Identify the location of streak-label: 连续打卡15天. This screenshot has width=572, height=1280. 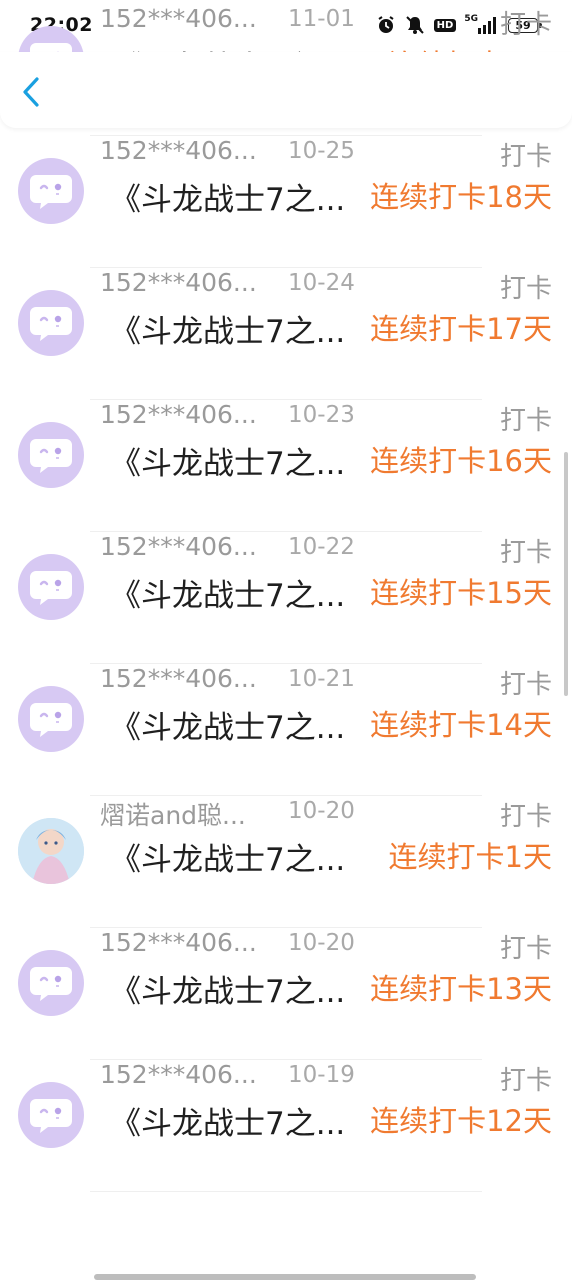
(461, 593).